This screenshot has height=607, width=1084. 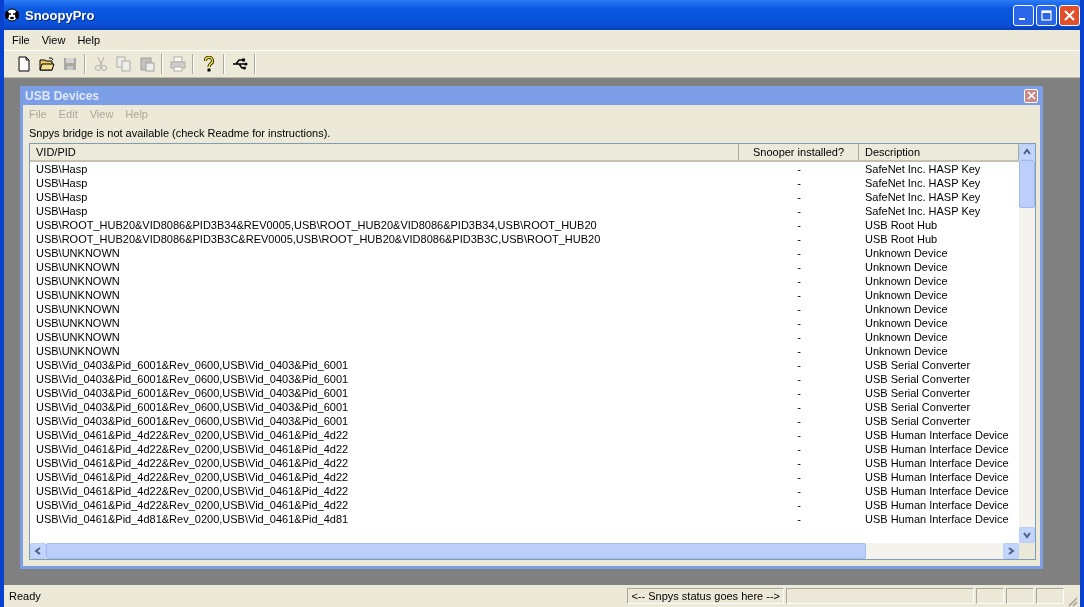 What do you see at coordinates (62, 95) in the screenshot?
I see `child-window-title: USB Devices` at bounding box center [62, 95].